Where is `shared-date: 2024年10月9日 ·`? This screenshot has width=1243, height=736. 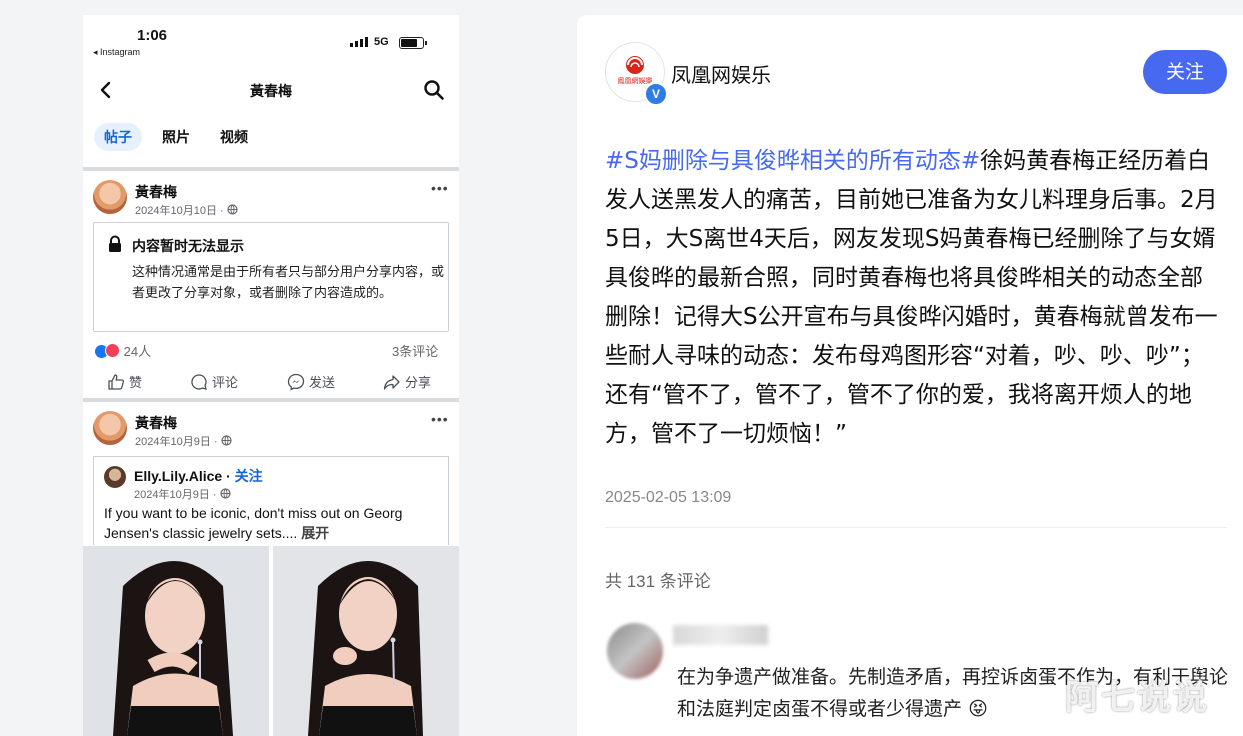
shared-date: 2024年10月9日 · is located at coordinates (182, 494).